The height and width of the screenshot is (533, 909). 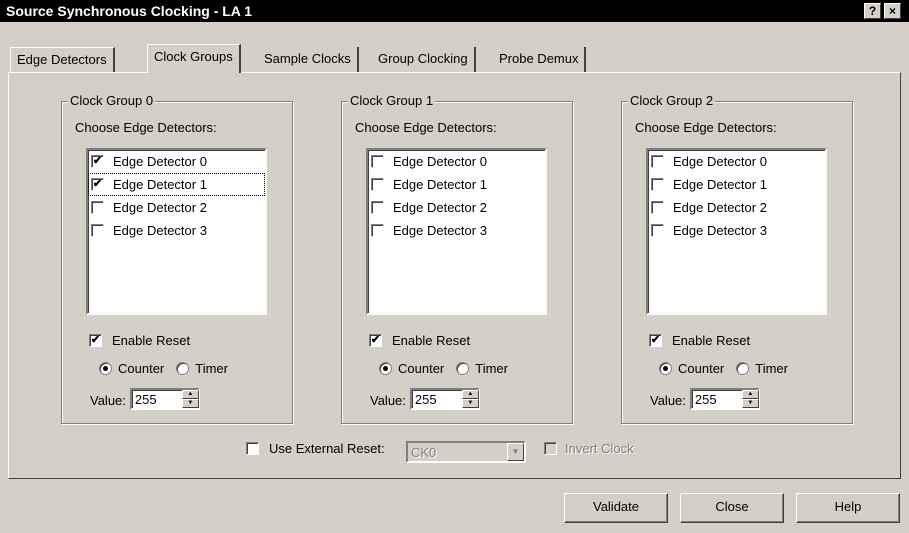 What do you see at coordinates (454, 11) in the screenshot?
I see `title-bar: Source Synchronous Clocking - LA 1 ? ×` at bounding box center [454, 11].